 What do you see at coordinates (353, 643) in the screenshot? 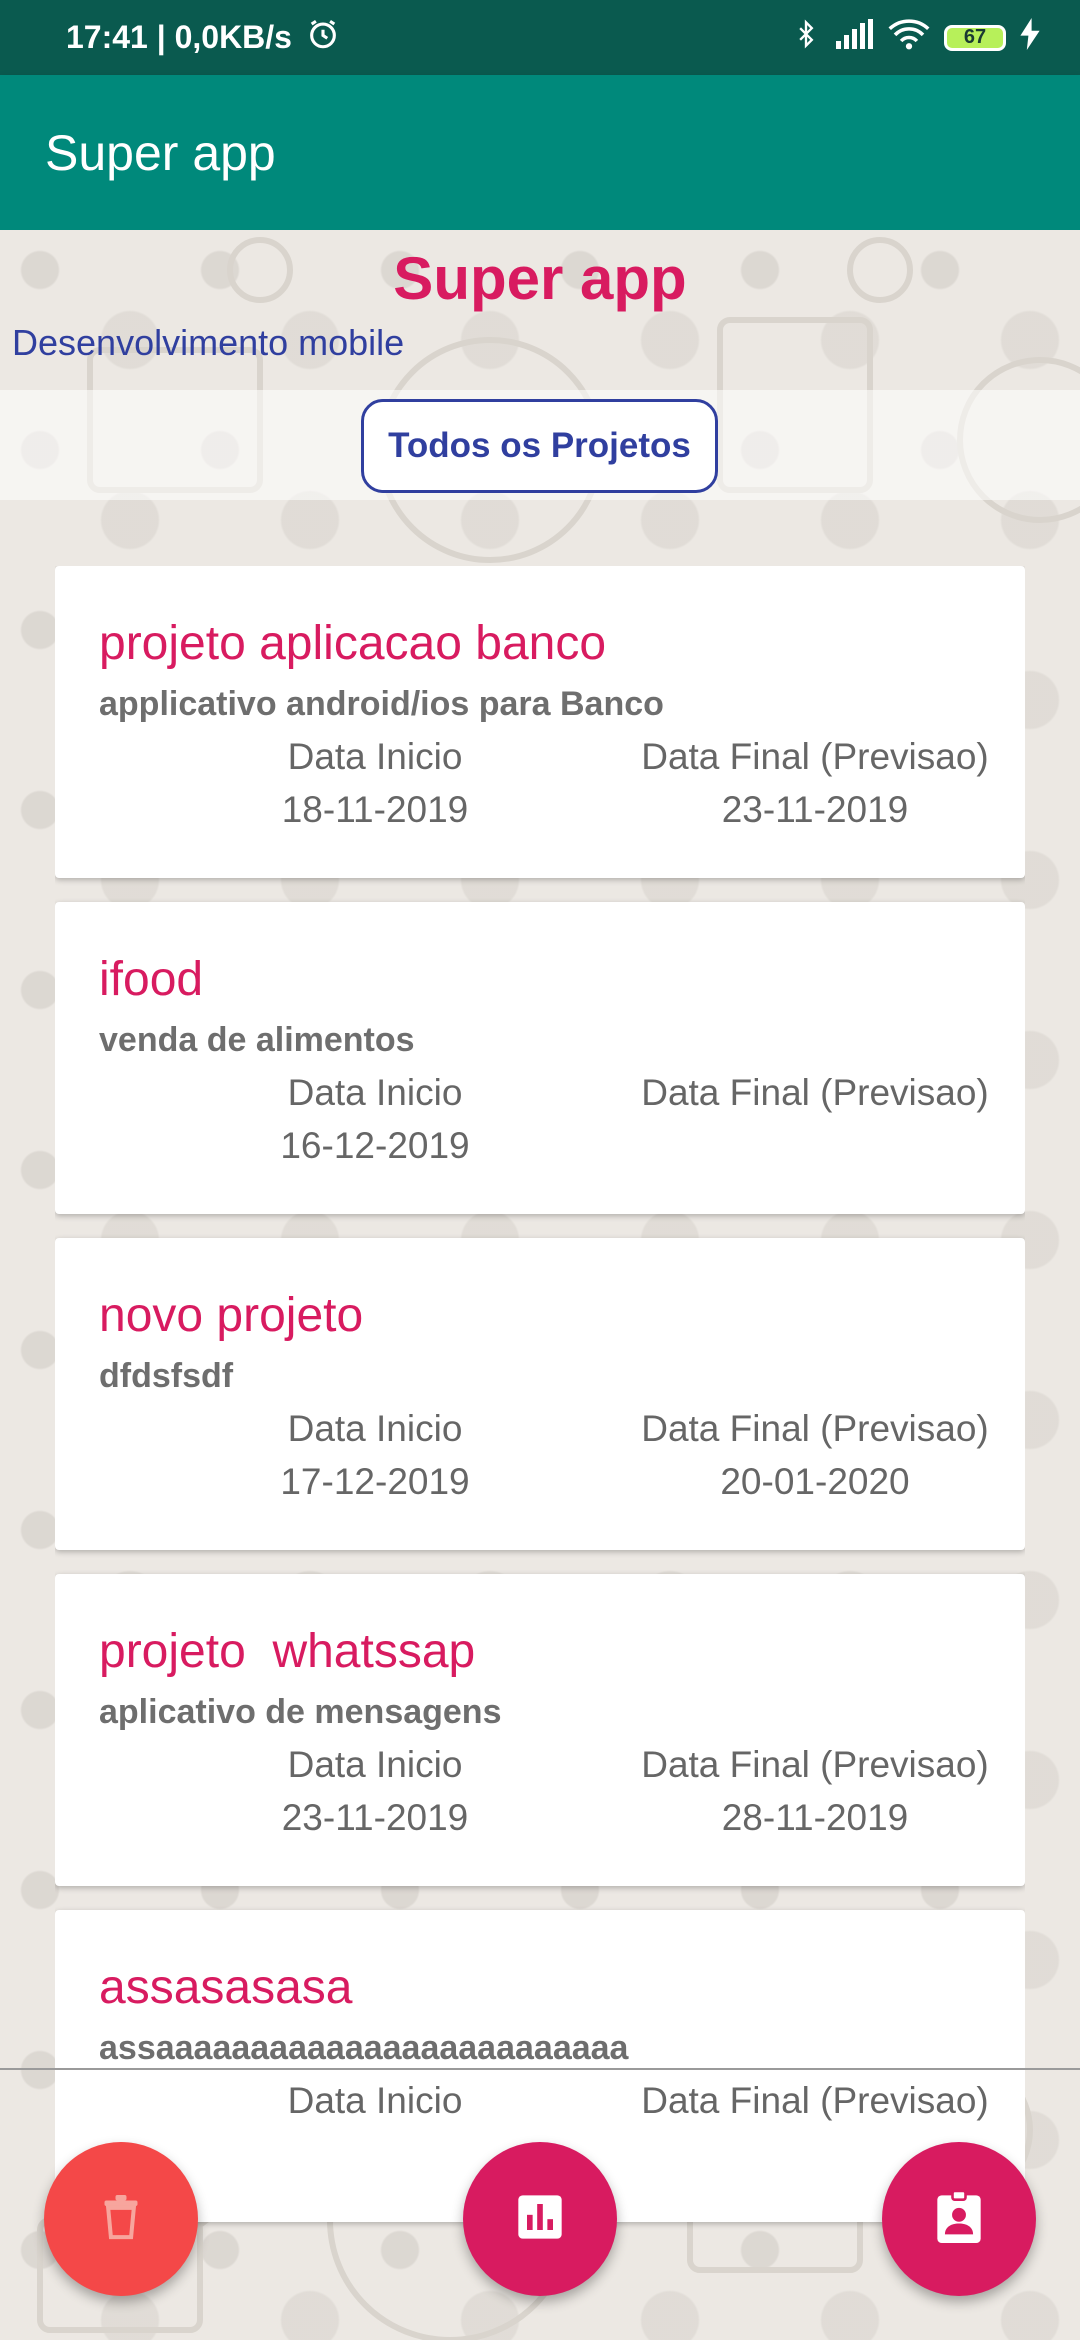
I see `project-name: projeto aplicacao banco` at bounding box center [353, 643].